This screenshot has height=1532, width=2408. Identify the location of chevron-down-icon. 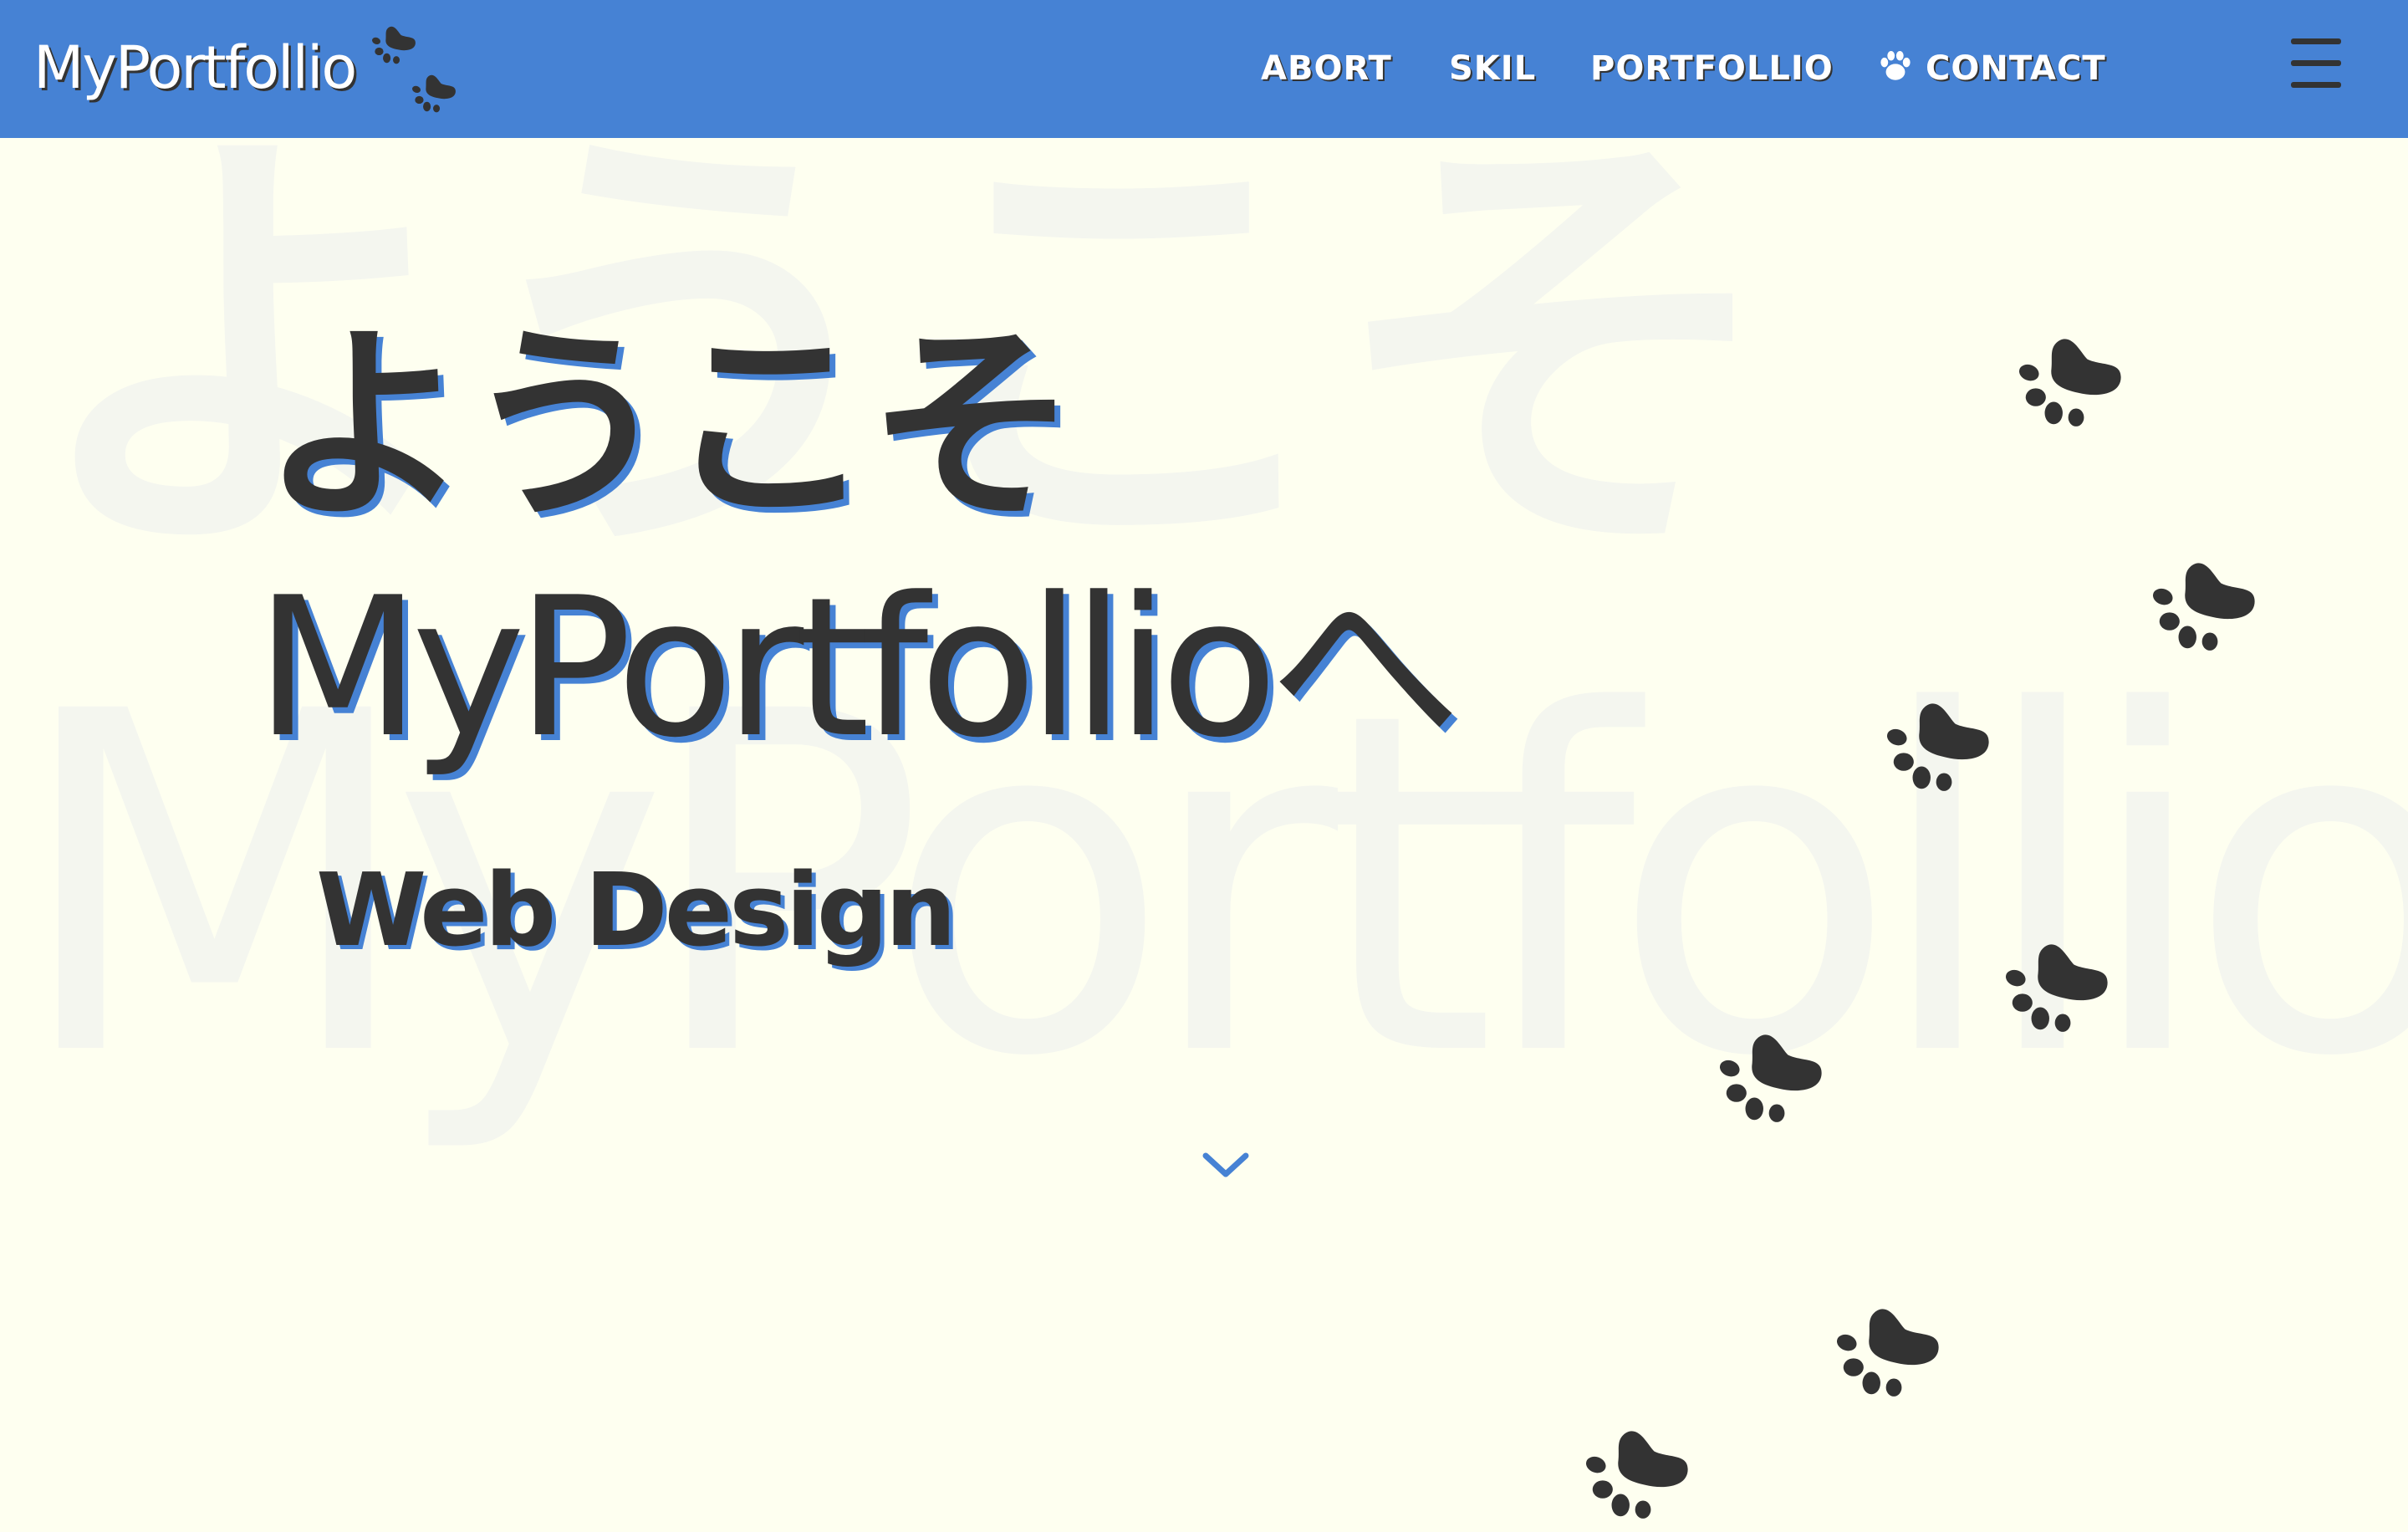
(1226, 1164).